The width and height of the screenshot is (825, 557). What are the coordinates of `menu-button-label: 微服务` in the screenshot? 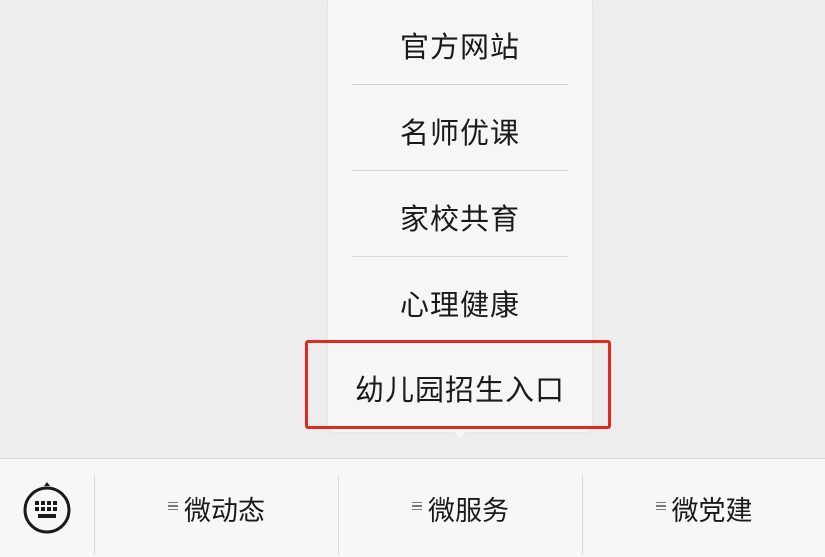 It's located at (468, 511).